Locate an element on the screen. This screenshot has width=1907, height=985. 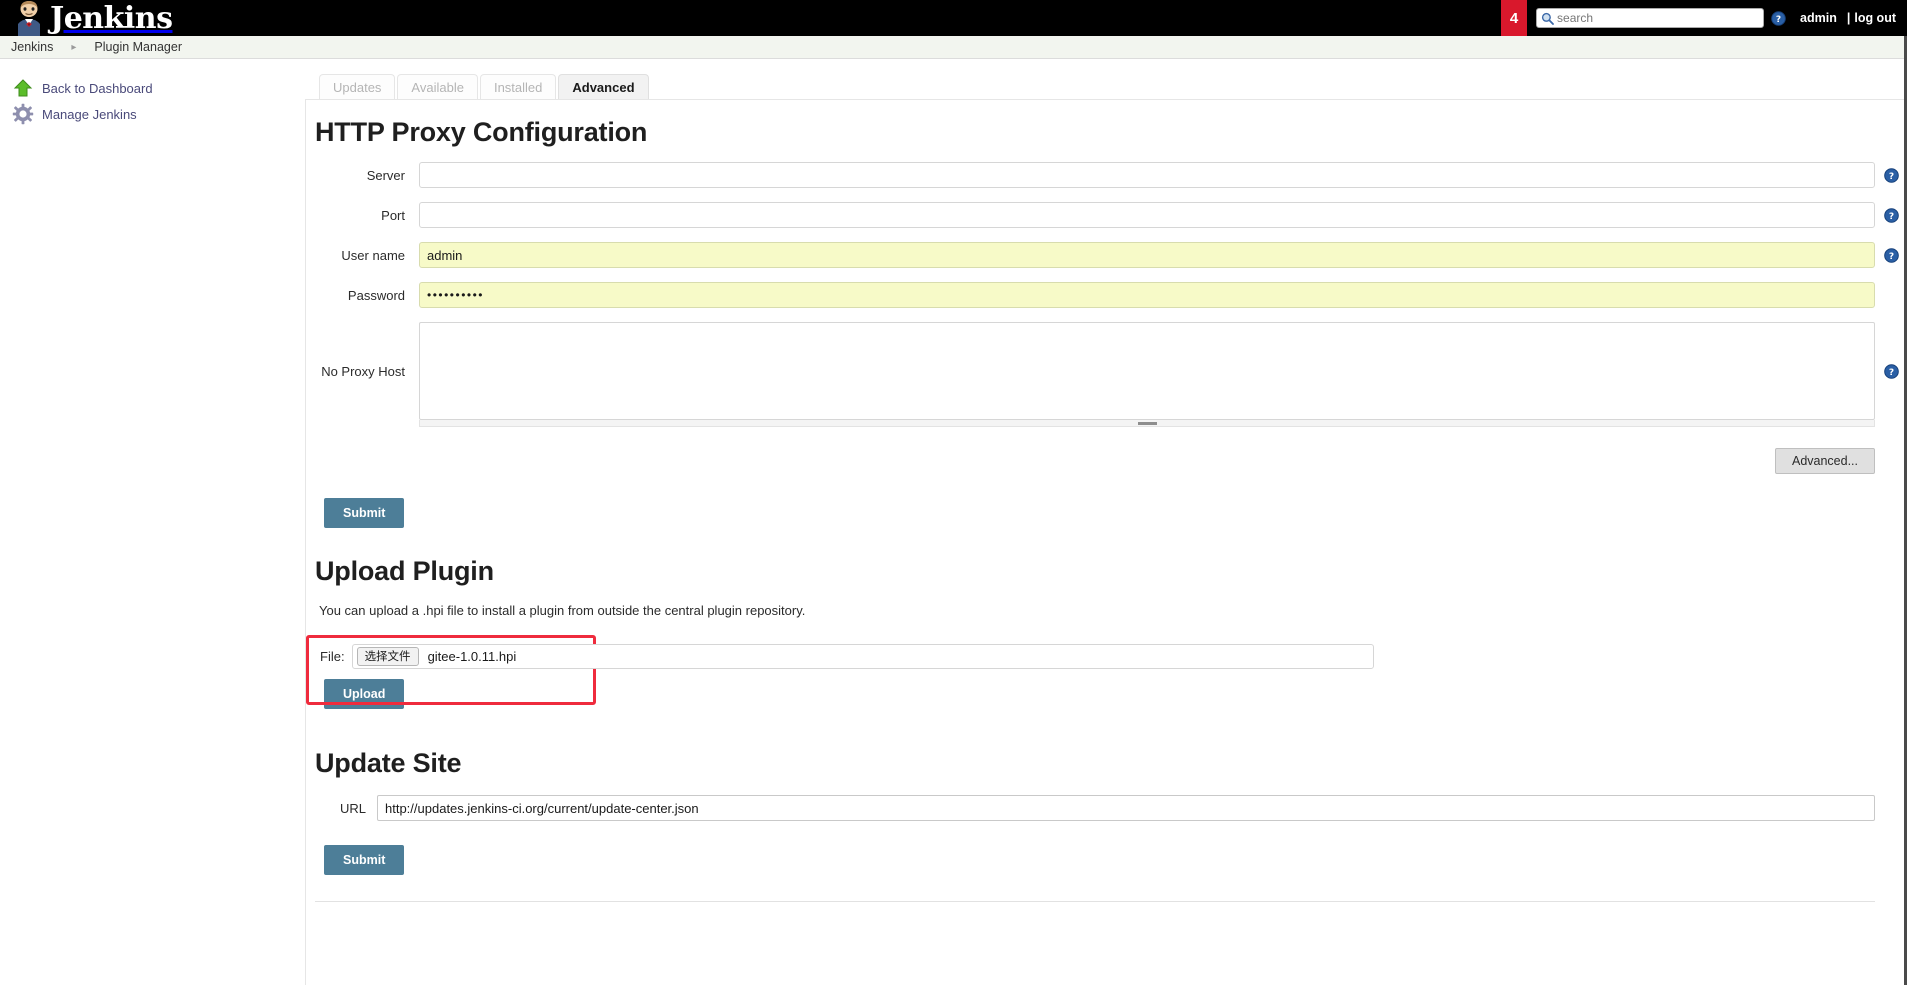
proxy-server-input is located at coordinates (1147, 175).